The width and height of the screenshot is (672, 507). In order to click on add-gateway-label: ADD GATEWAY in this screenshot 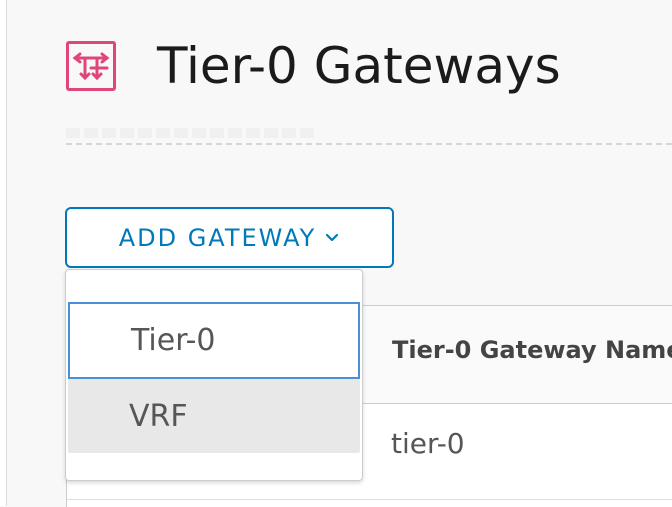, I will do `click(217, 237)`.